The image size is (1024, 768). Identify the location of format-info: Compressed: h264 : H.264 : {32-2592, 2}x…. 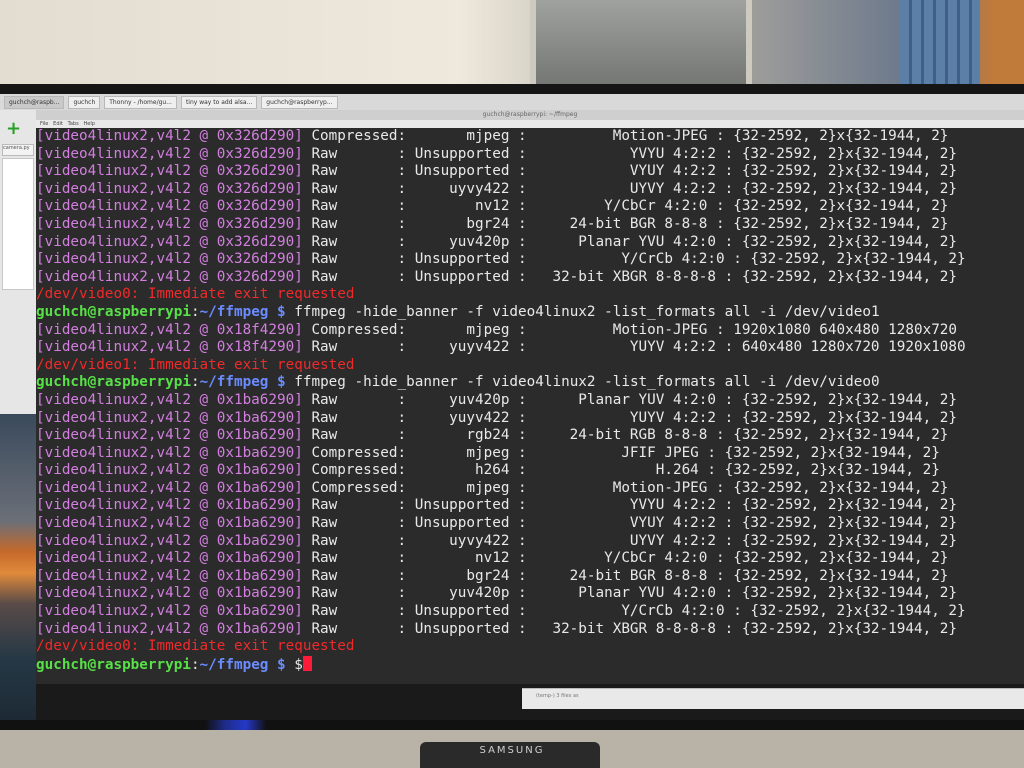
(621, 470).